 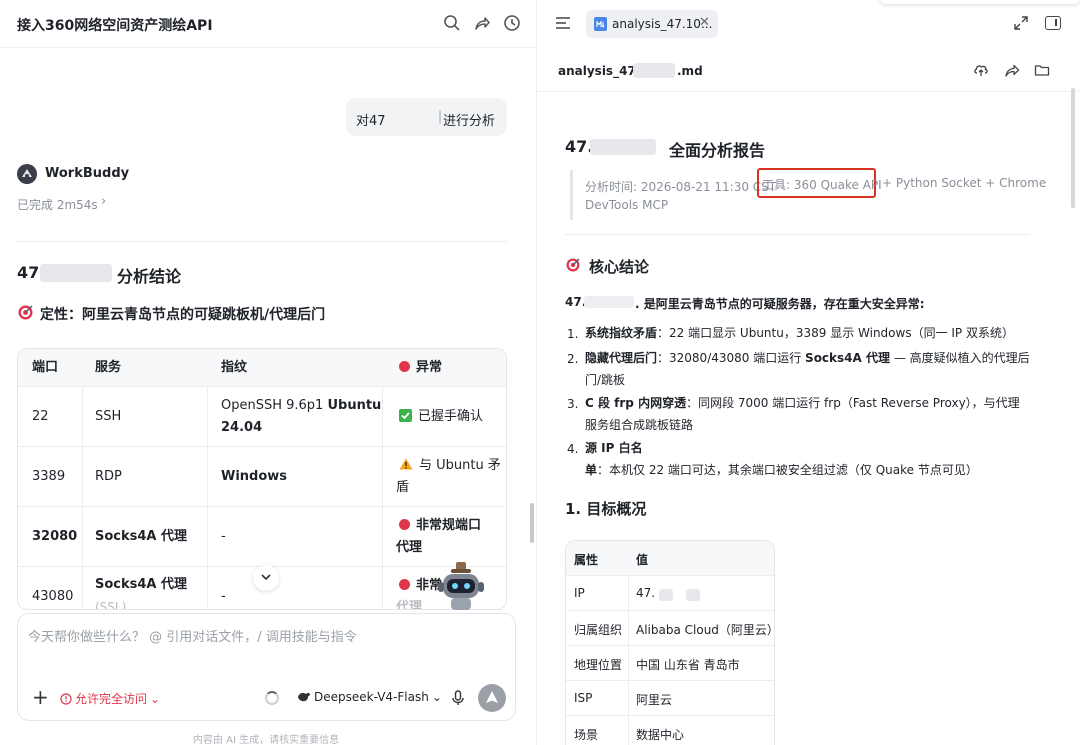 I want to click on cell-anomaly-line2: 代理, so click(x=409, y=605).